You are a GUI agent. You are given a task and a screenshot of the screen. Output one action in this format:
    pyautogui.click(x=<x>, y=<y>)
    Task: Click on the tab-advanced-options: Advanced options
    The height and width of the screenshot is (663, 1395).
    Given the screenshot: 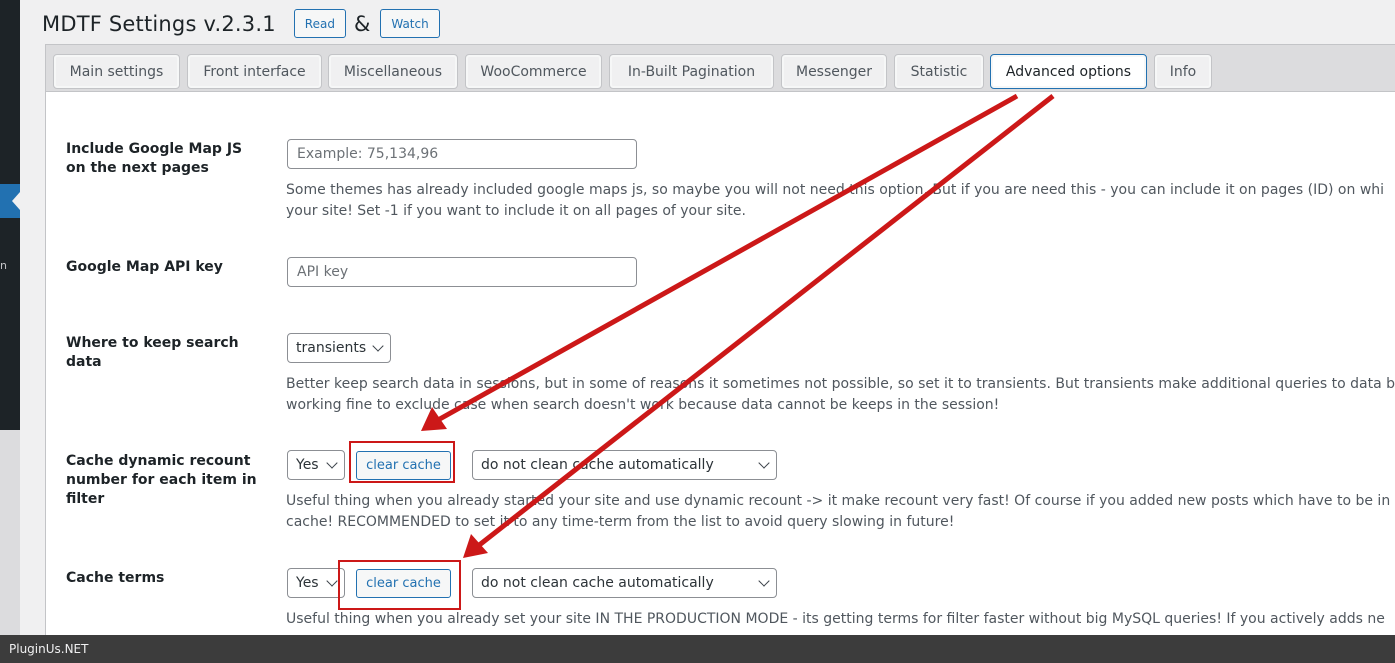 What is the action you would take?
    pyautogui.click(x=1068, y=71)
    